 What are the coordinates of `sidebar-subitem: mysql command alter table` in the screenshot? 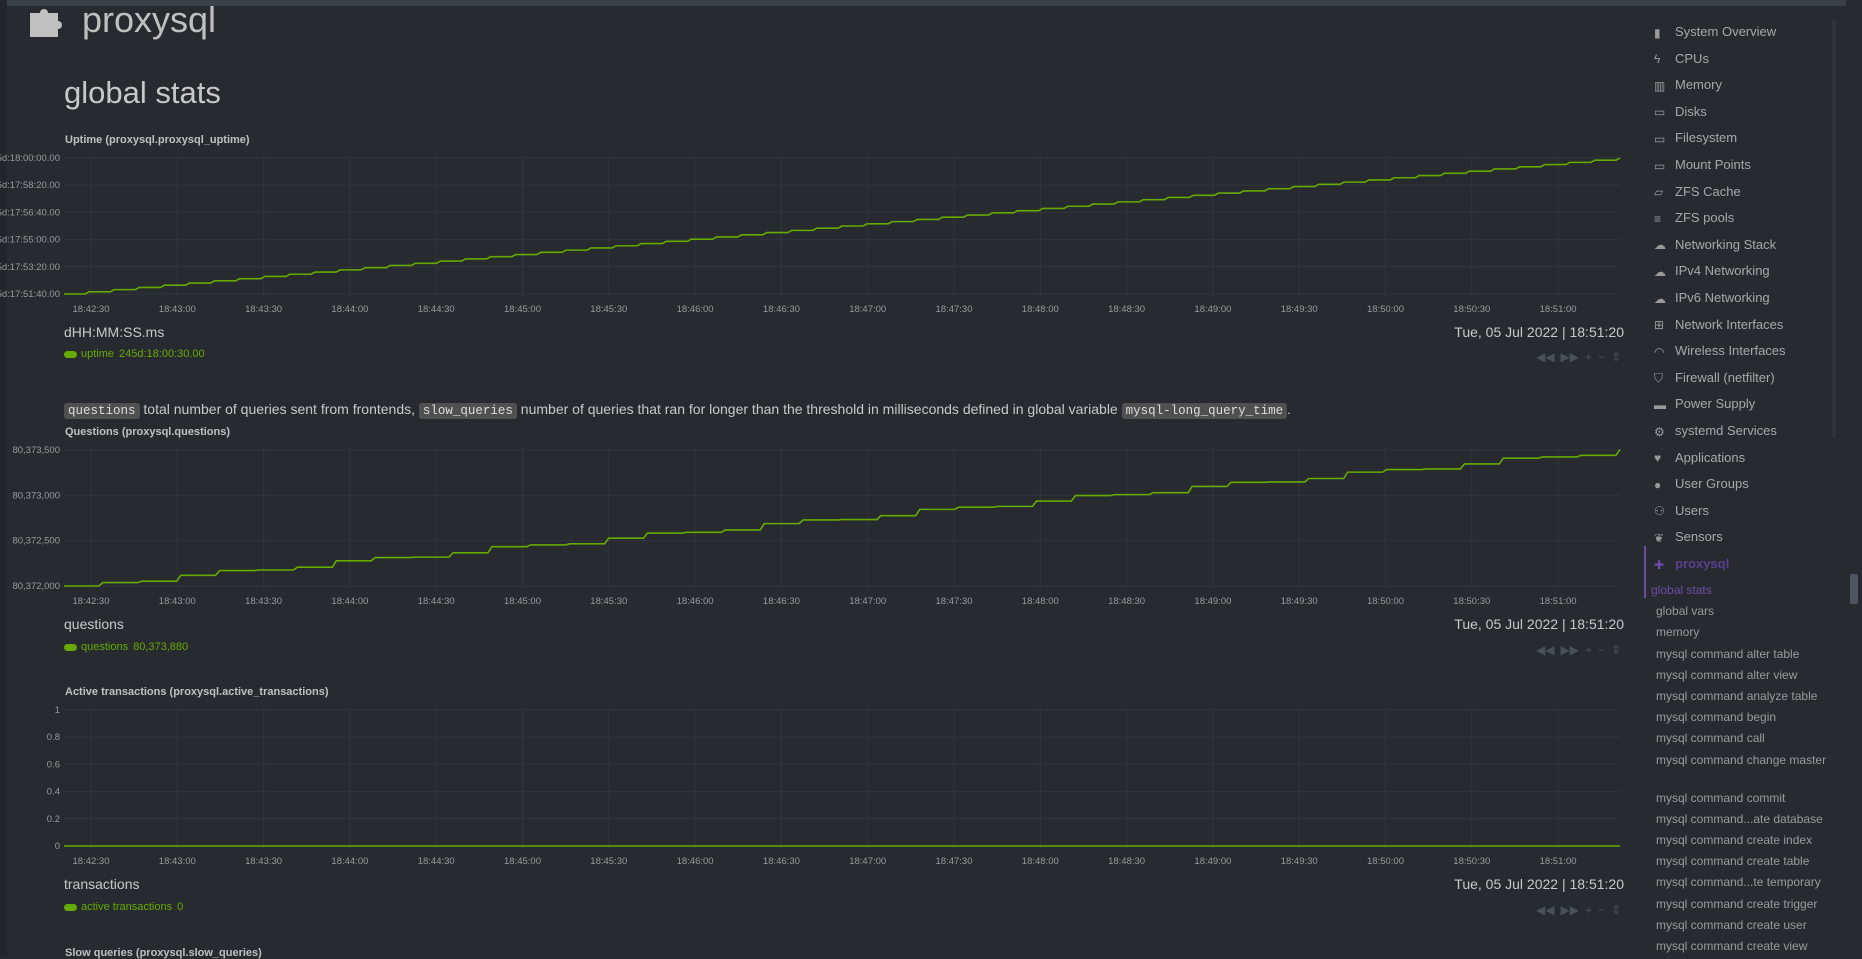 It's located at (1745, 654).